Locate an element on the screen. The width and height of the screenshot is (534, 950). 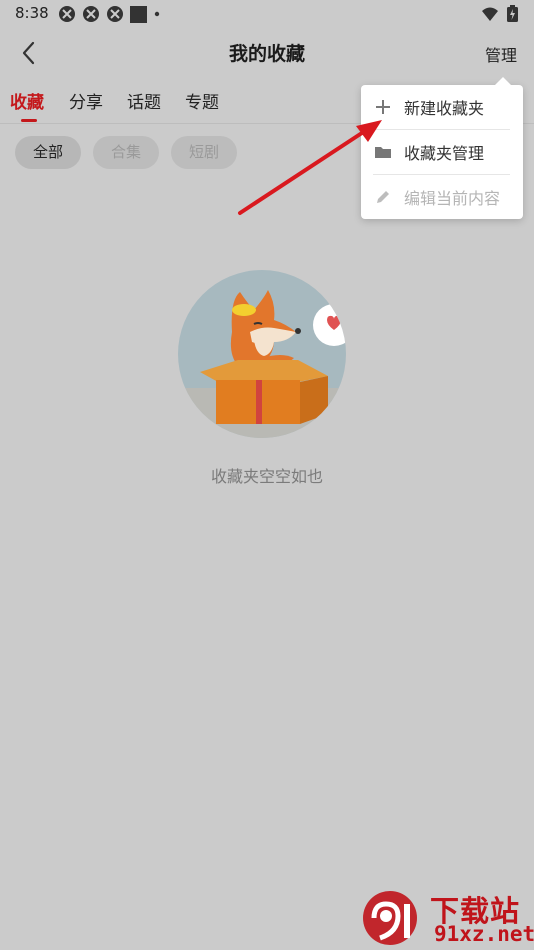
wifi-icon is located at coordinates (490, 14).